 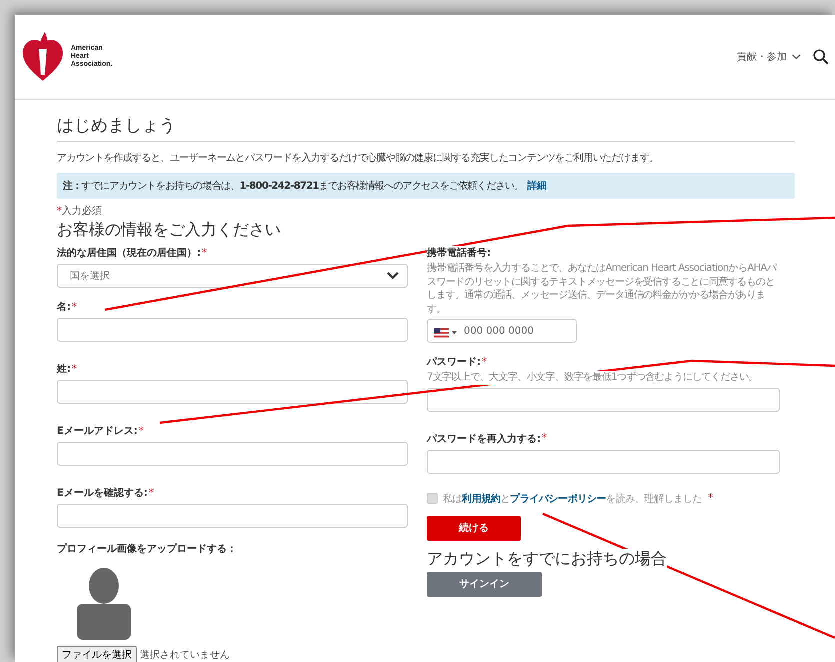 What do you see at coordinates (102, 493) in the screenshot?
I see `field-label: Eメールを確認する:` at bounding box center [102, 493].